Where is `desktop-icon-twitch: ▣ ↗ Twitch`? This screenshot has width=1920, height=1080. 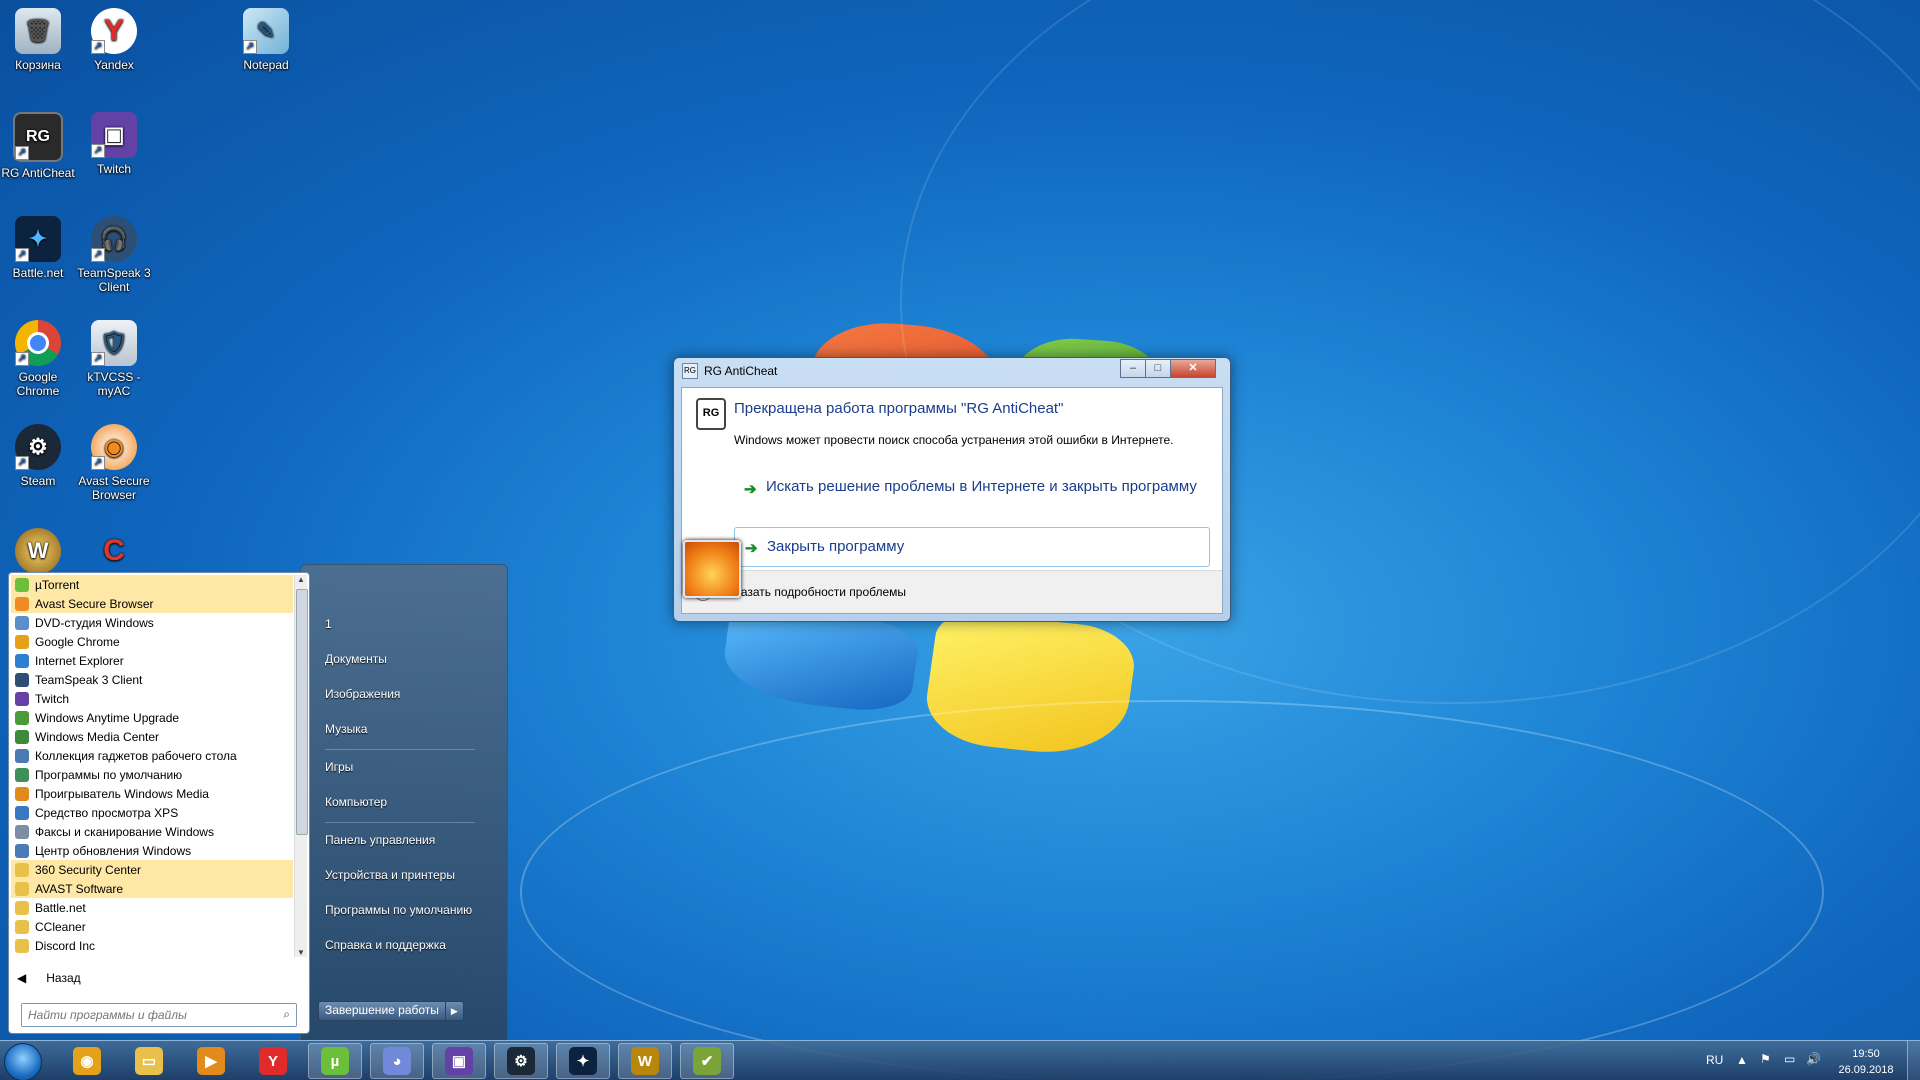
desktop-icon-twitch: ▣ ↗ Twitch is located at coordinates (114, 144).